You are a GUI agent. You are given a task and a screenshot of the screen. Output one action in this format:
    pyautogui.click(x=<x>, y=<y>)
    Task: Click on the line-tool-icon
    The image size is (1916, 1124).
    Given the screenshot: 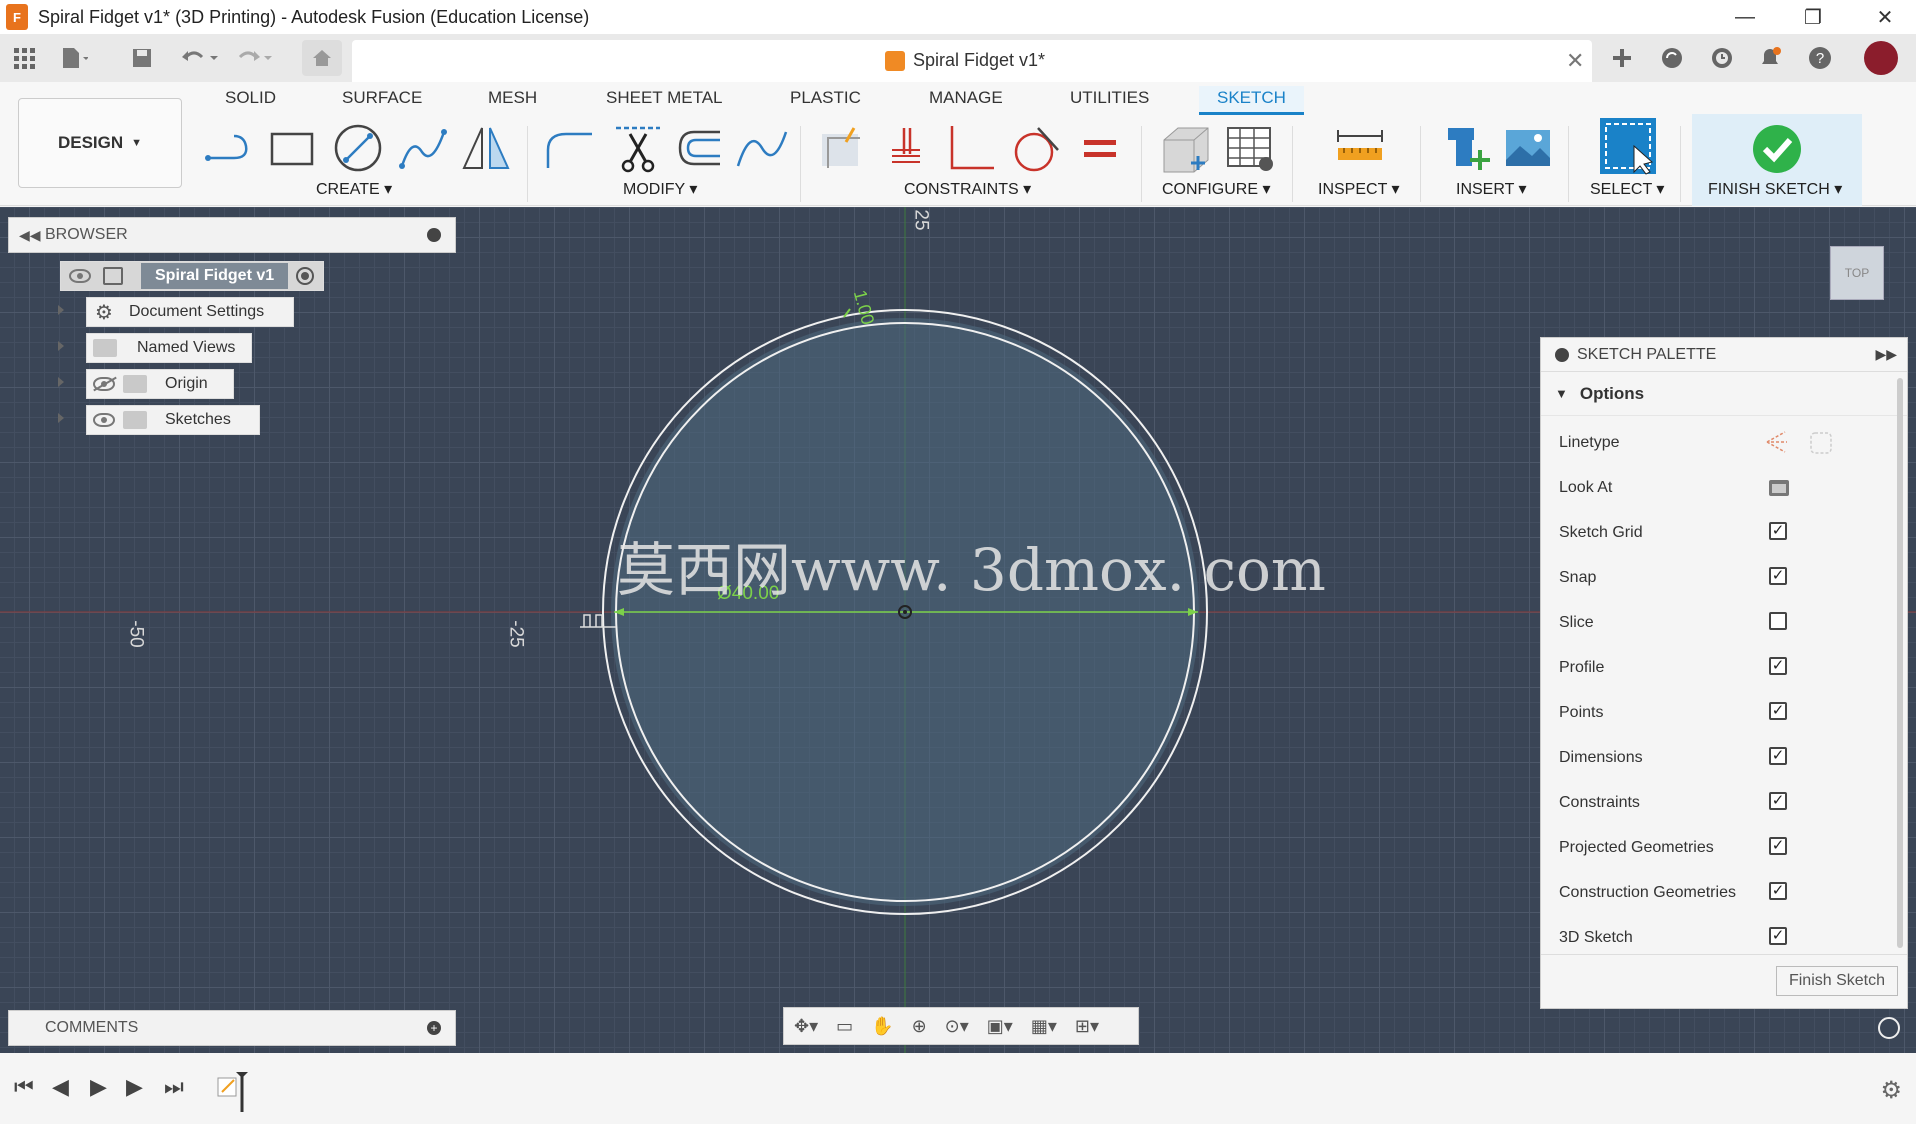 What is the action you would take?
    pyautogui.click(x=230, y=148)
    